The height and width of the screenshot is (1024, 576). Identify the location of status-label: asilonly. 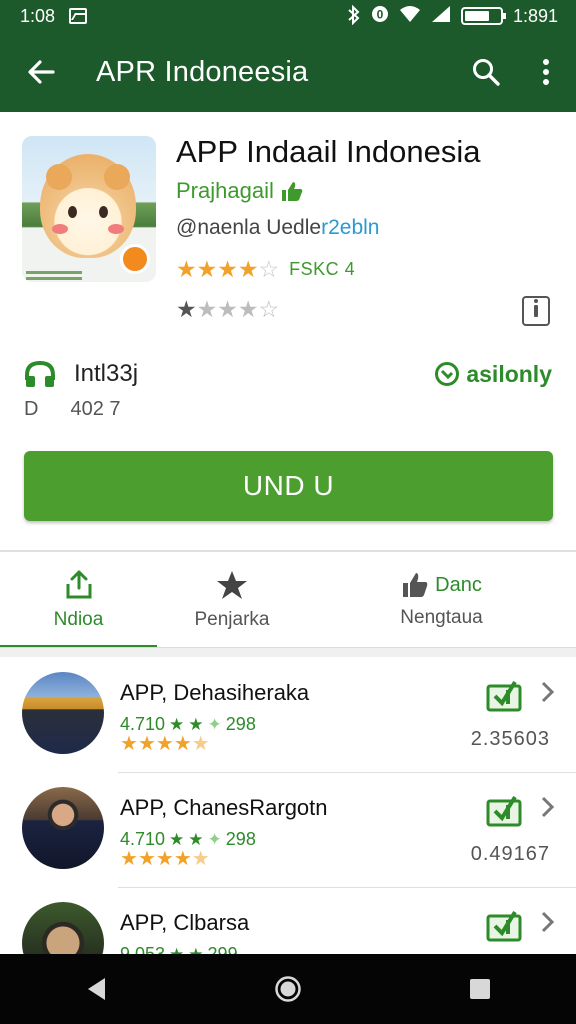
(509, 373).